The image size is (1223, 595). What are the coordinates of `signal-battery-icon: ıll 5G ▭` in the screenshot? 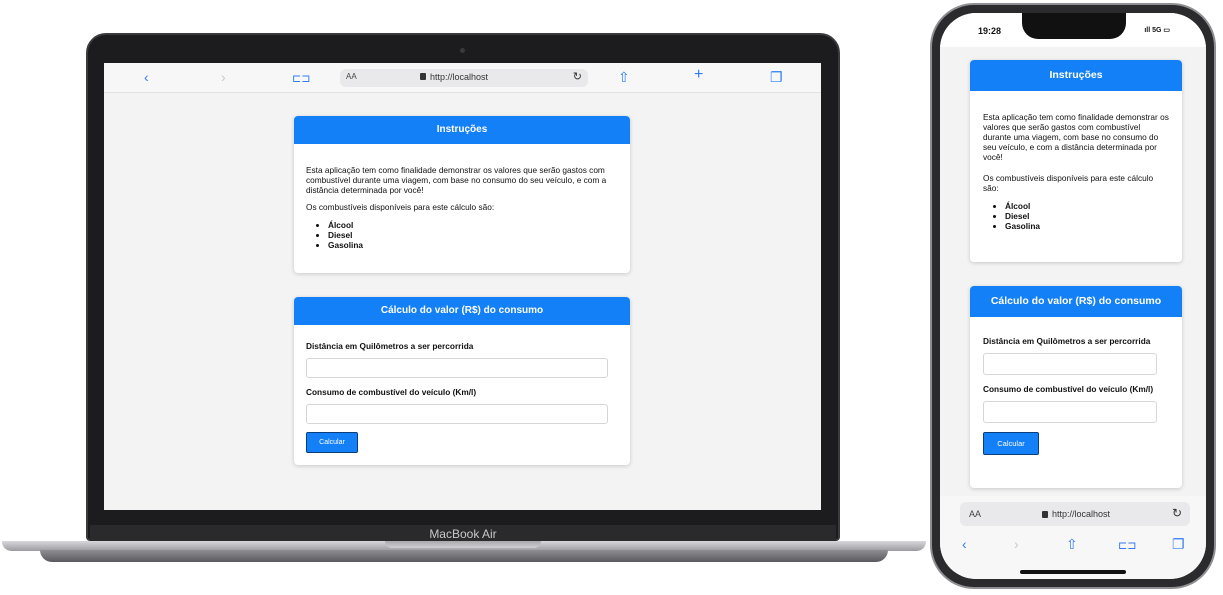 It's located at (1157, 30).